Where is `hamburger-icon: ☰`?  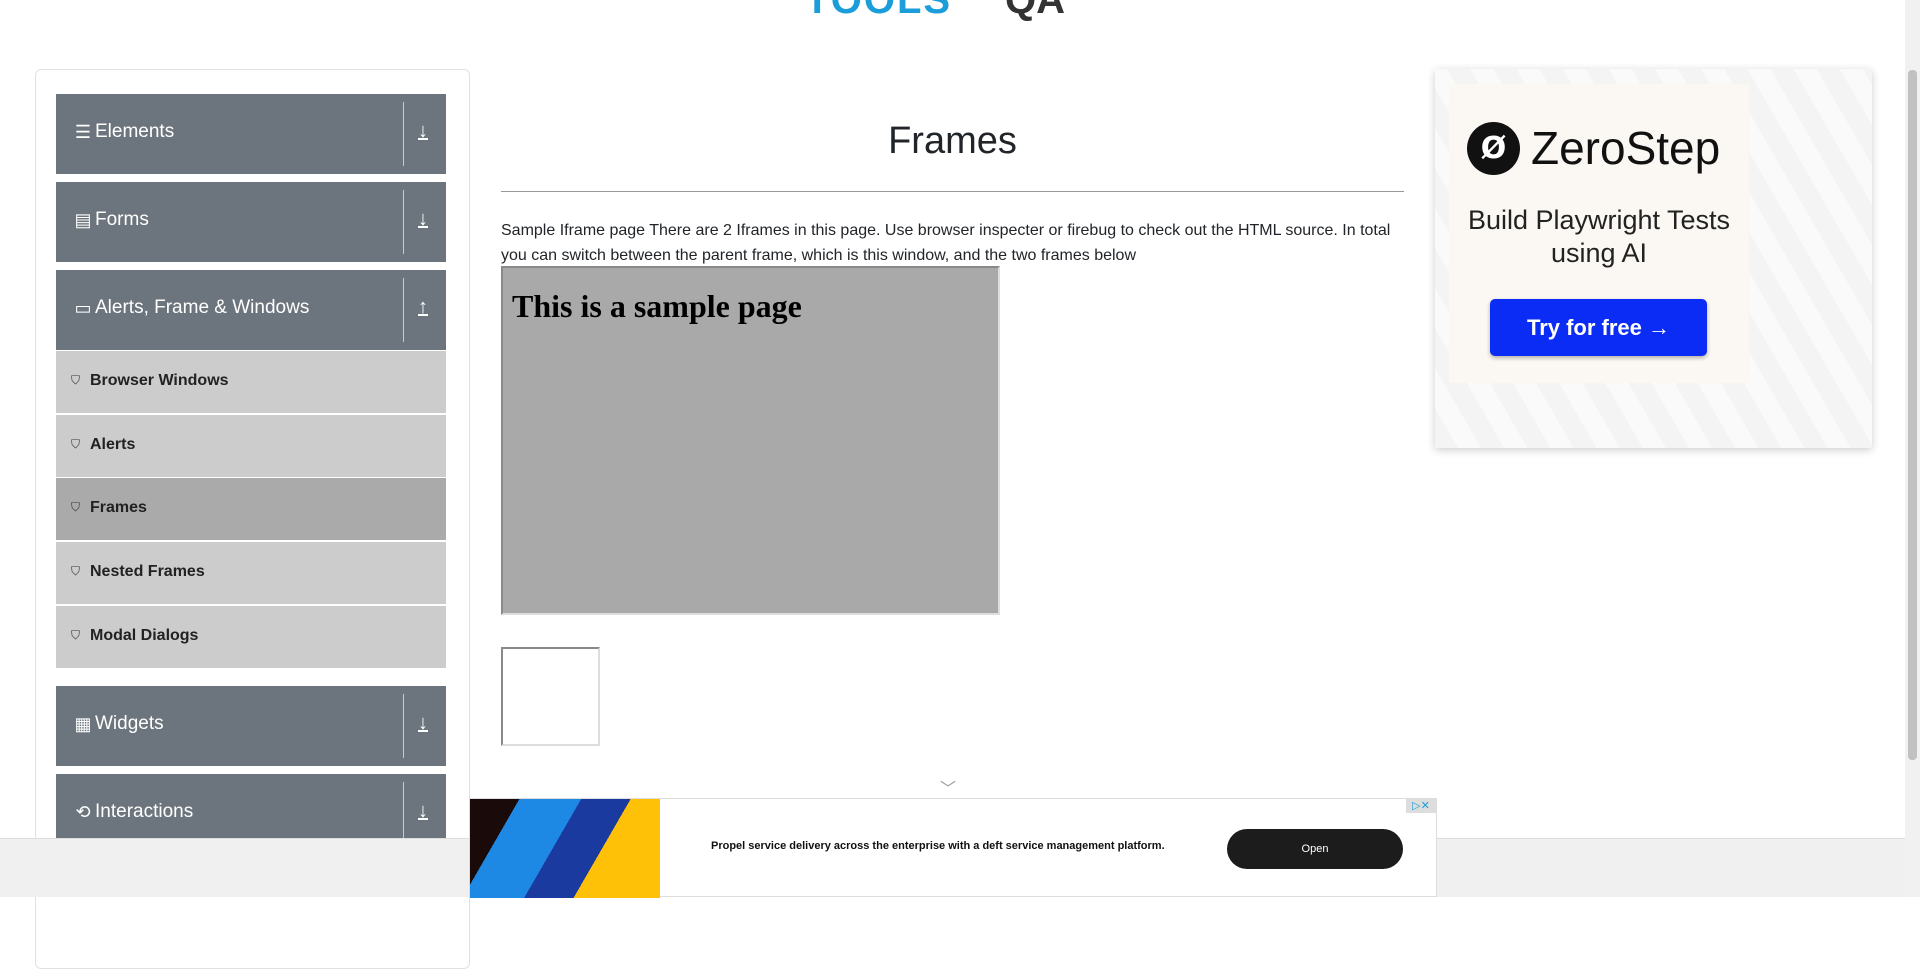
hamburger-icon: ☰ is located at coordinates (83, 132).